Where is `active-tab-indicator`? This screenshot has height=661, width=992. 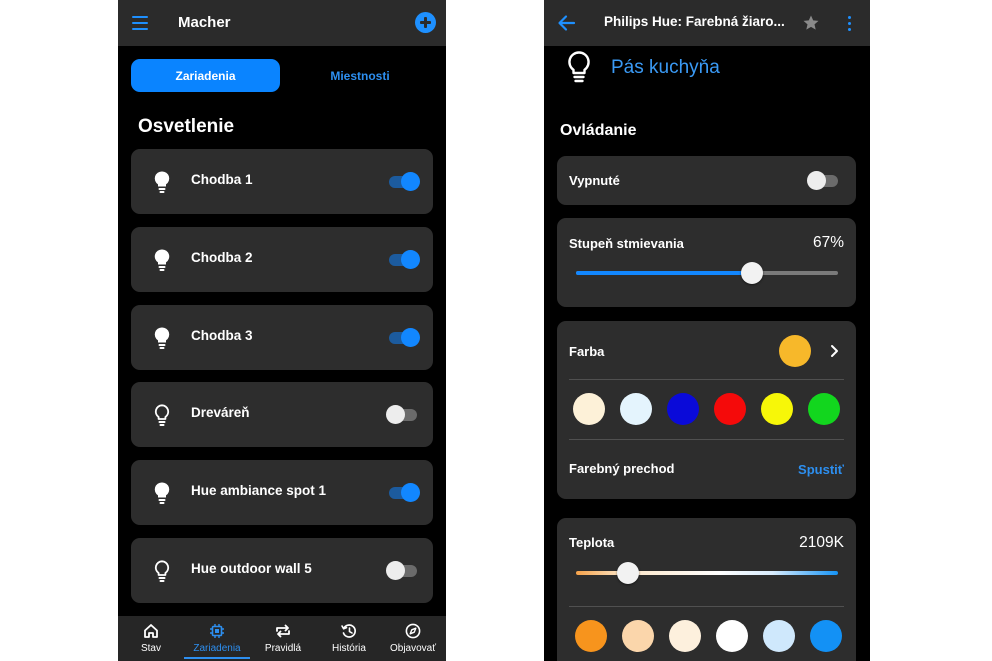 active-tab-indicator is located at coordinates (217, 658).